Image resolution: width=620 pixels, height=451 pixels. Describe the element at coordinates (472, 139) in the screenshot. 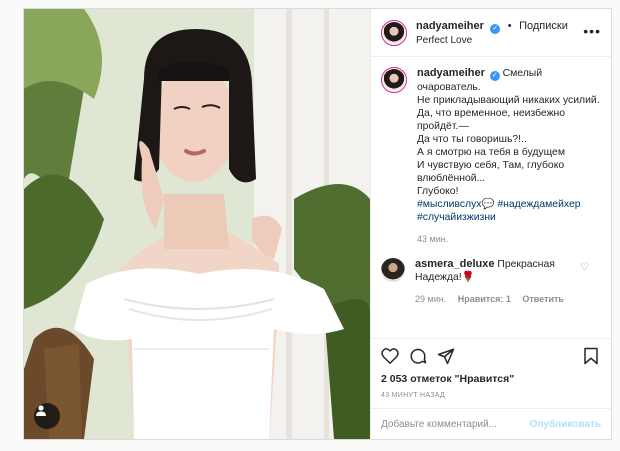

I see `caption-line: Да что ты говоришь?!..` at that location.